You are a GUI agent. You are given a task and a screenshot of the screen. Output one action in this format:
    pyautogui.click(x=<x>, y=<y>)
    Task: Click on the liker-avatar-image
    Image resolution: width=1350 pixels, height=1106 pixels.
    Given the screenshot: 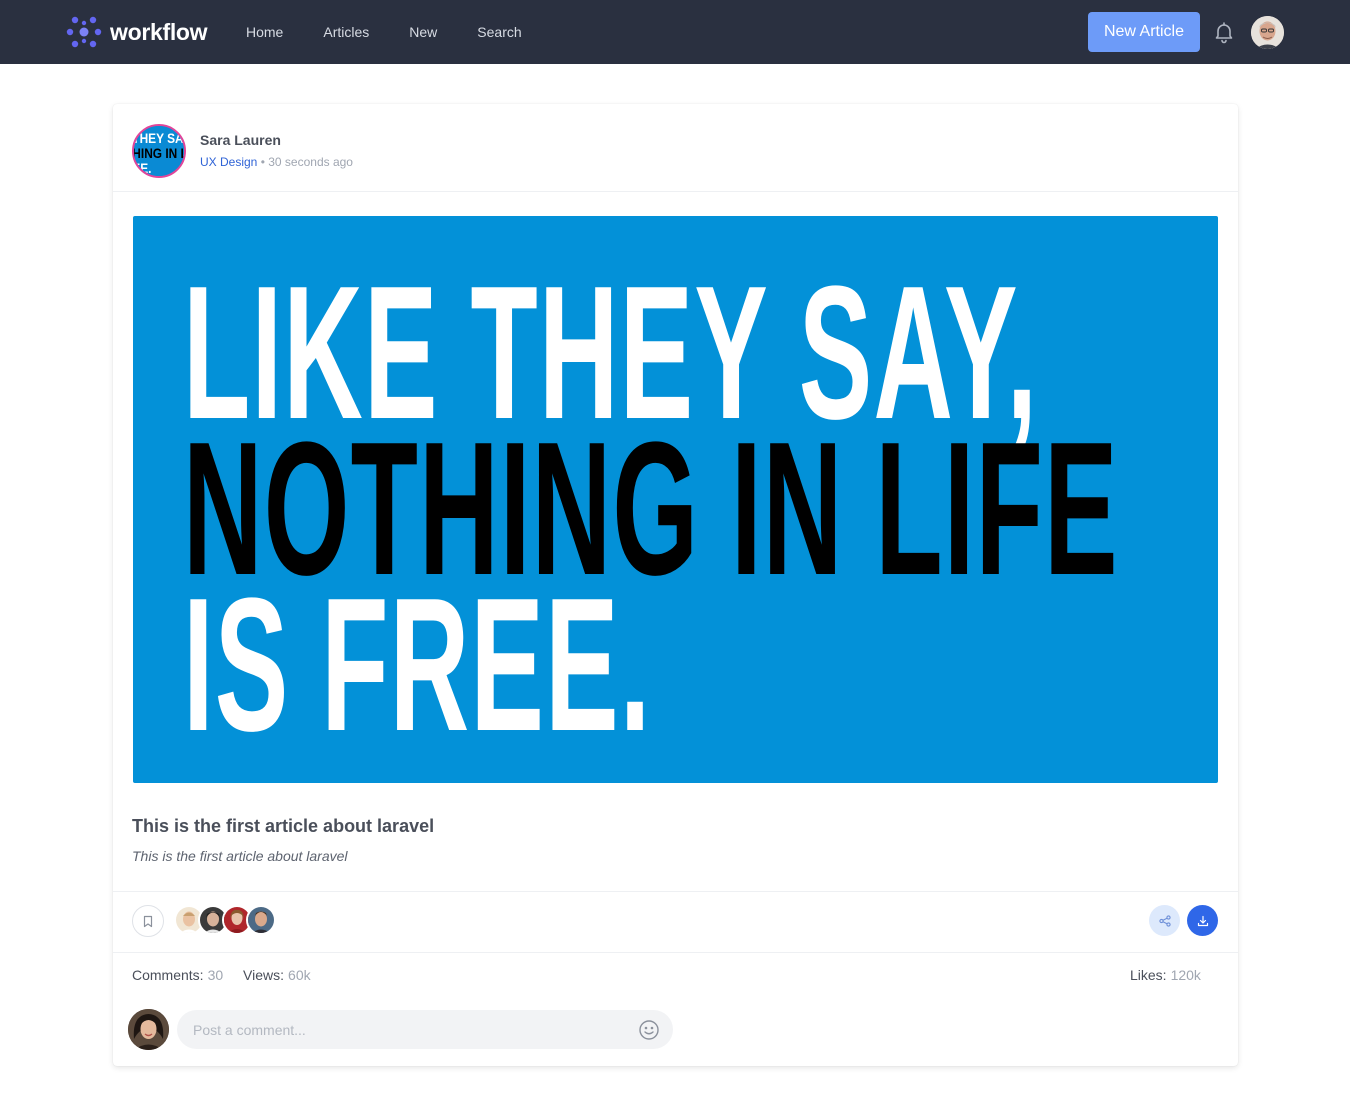 What is the action you would take?
    pyautogui.click(x=261, y=920)
    